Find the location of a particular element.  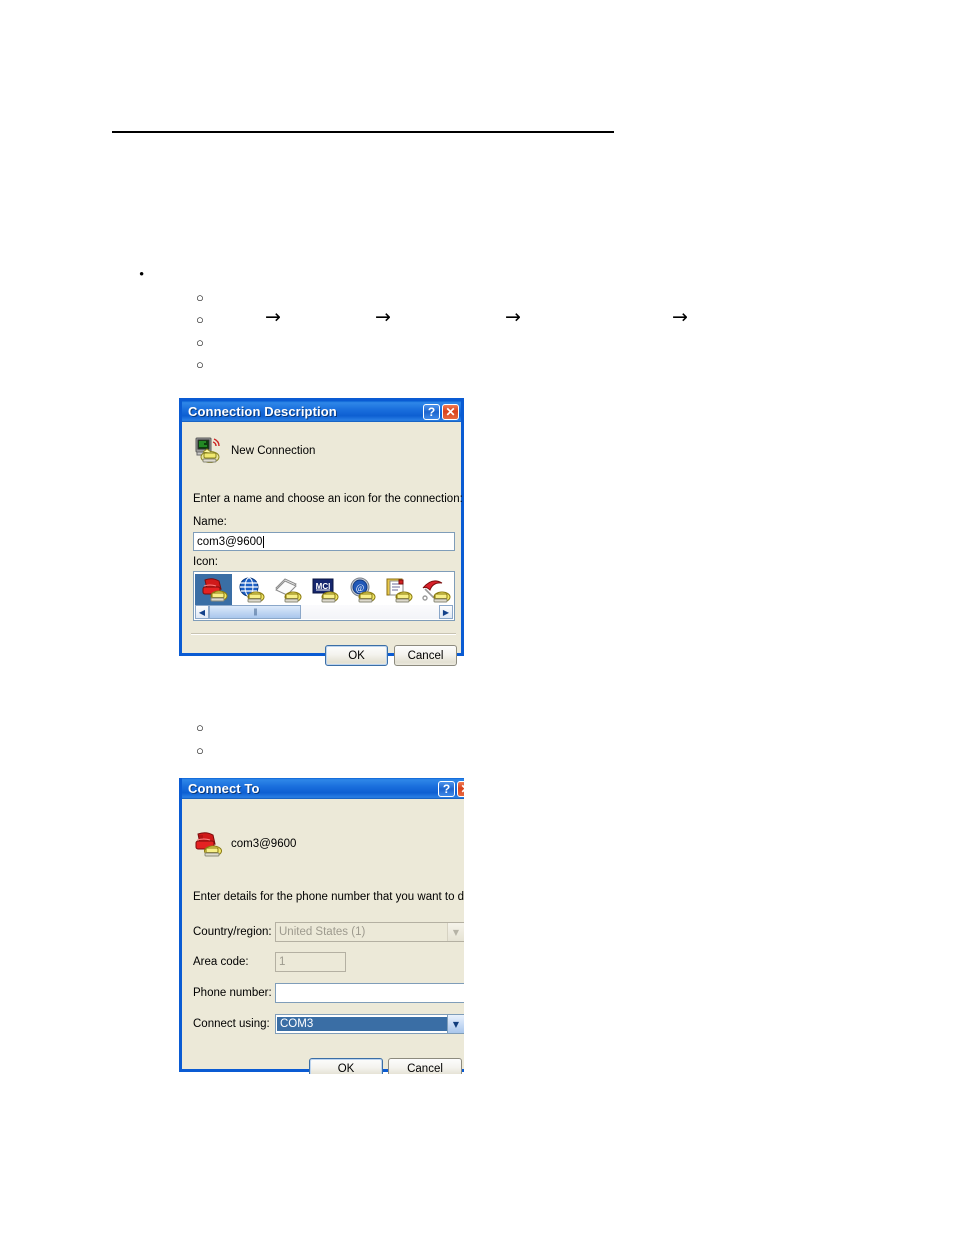

connect-to-header: com3@9600 is located at coordinates (244, 844).